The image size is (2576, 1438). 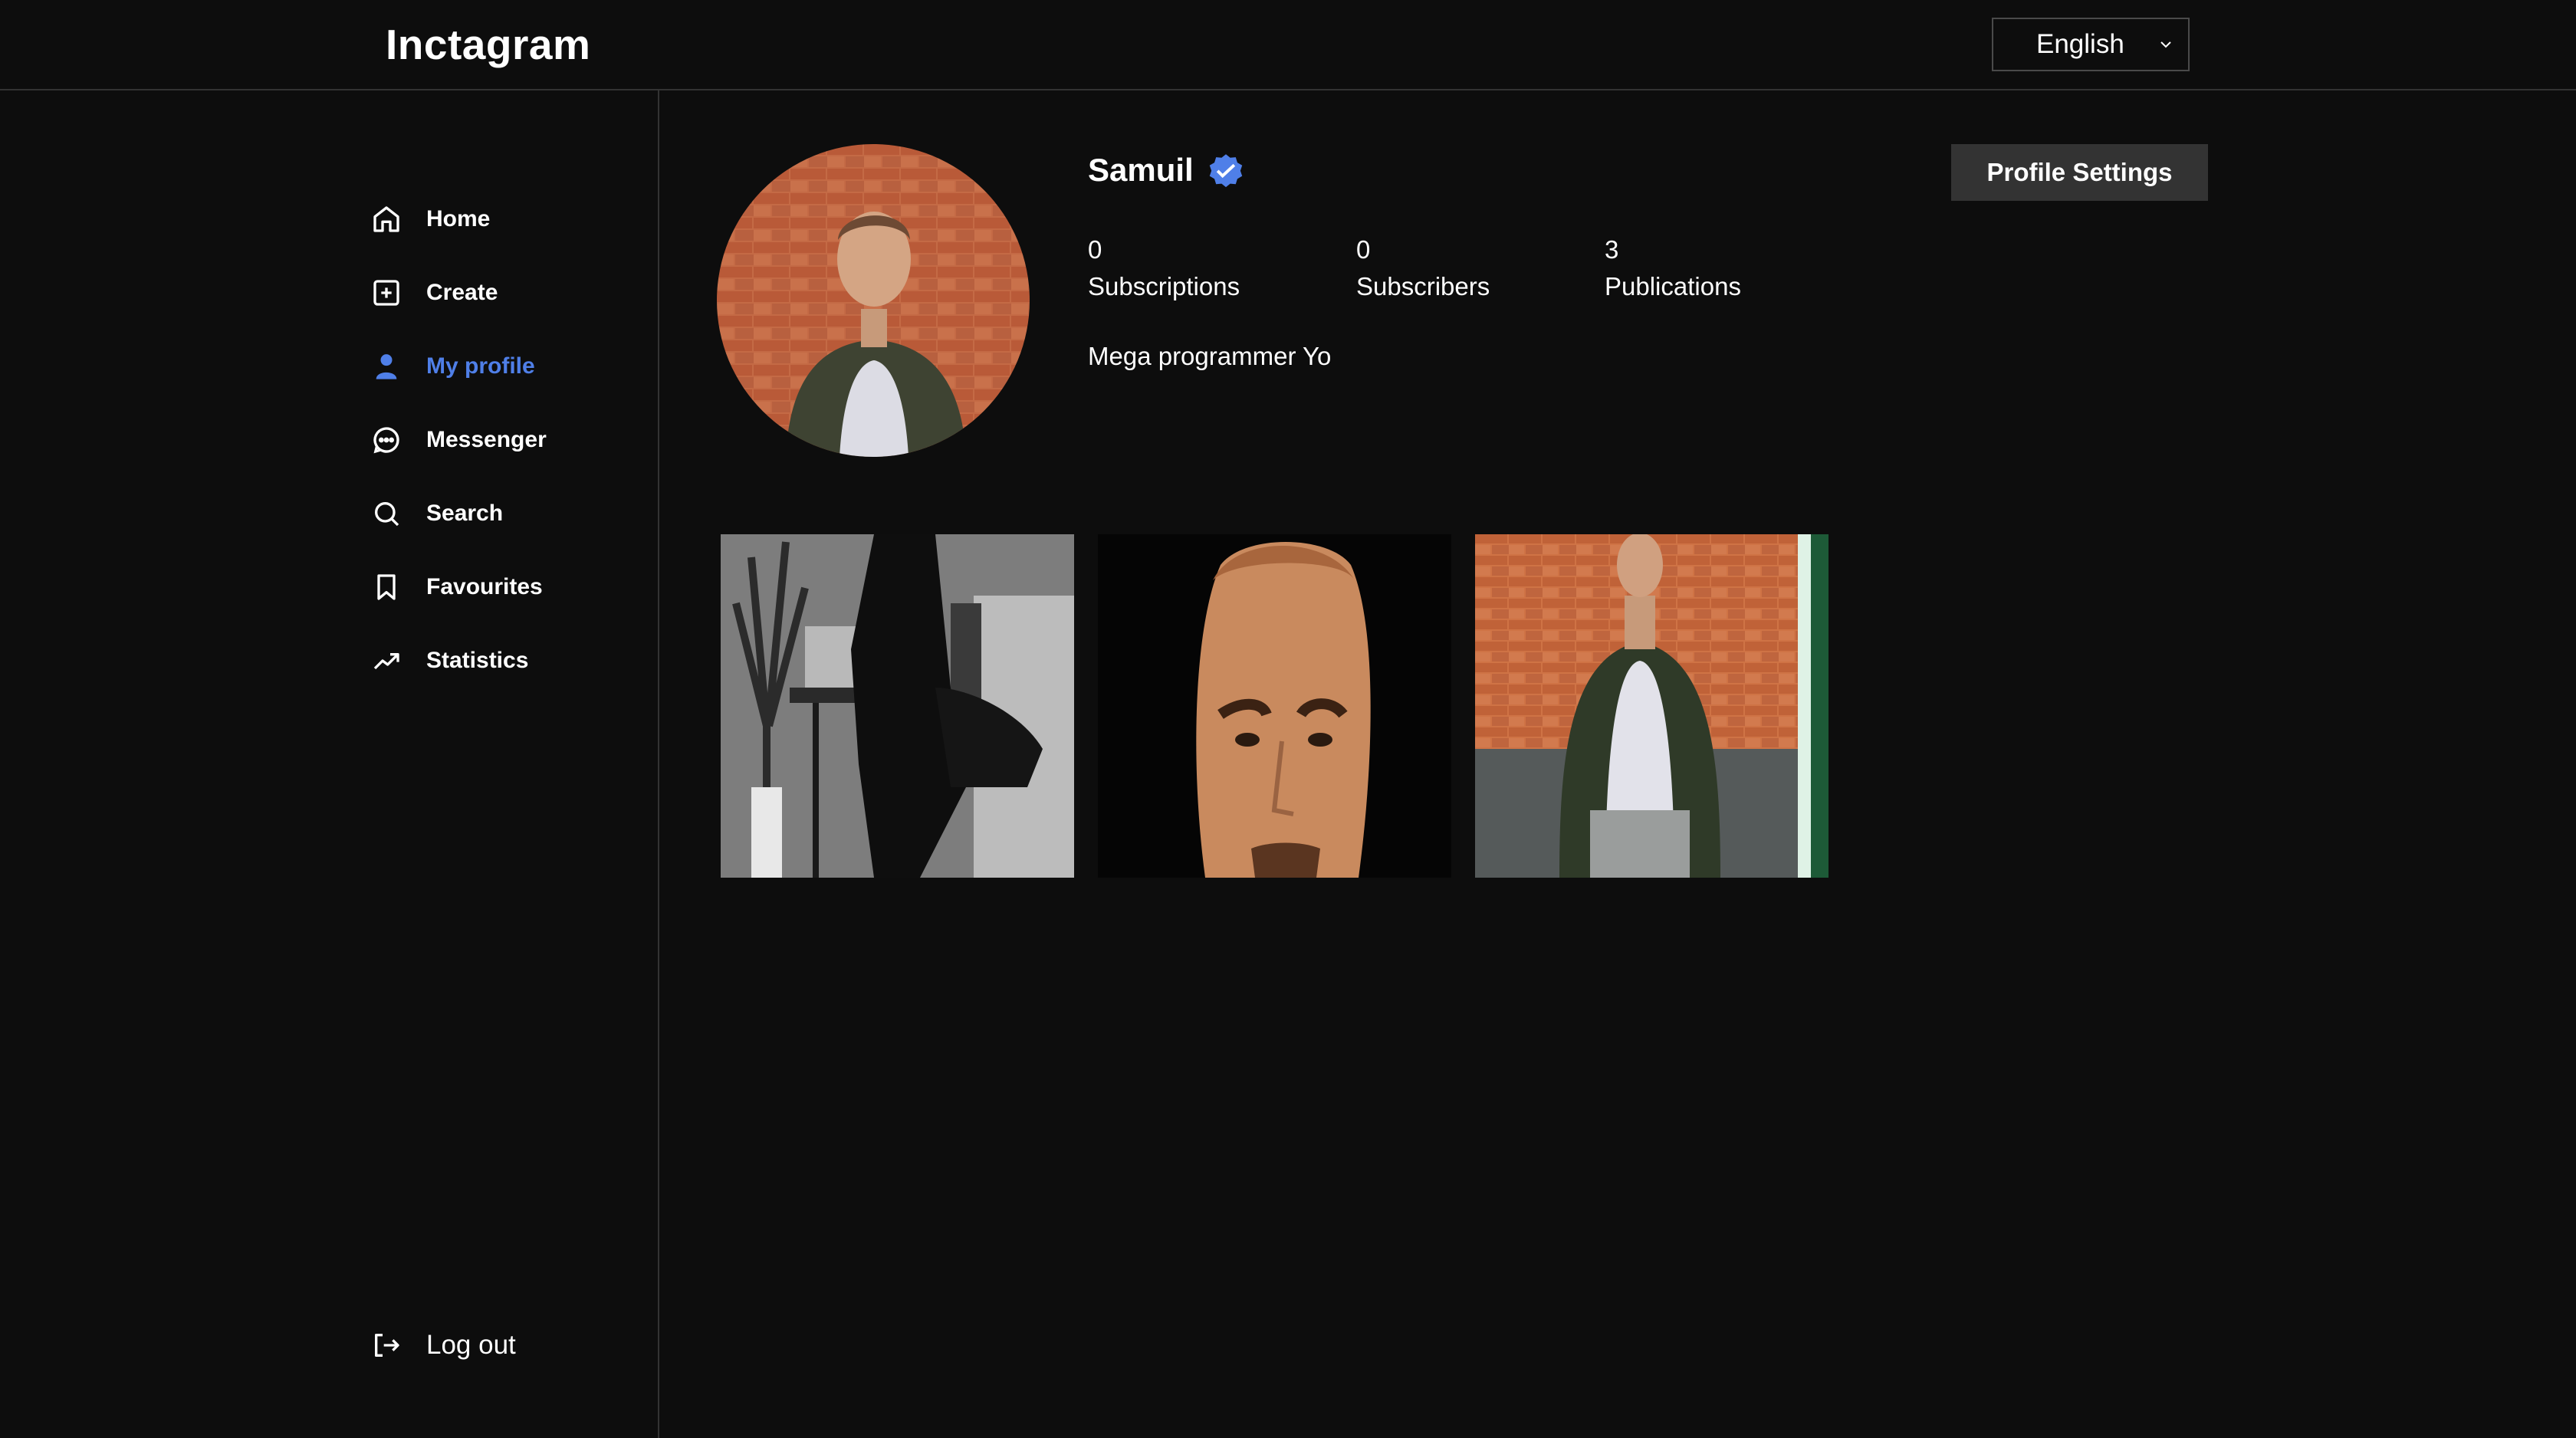 I want to click on sidebar-item-create: Create, so click(x=434, y=293).